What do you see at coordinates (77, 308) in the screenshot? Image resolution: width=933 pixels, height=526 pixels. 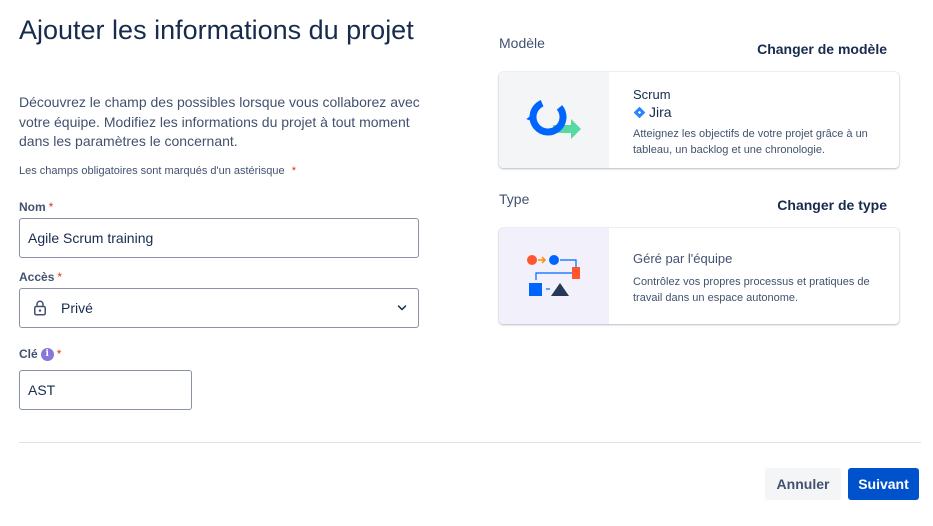 I see `access-value: Privé` at bounding box center [77, 308].